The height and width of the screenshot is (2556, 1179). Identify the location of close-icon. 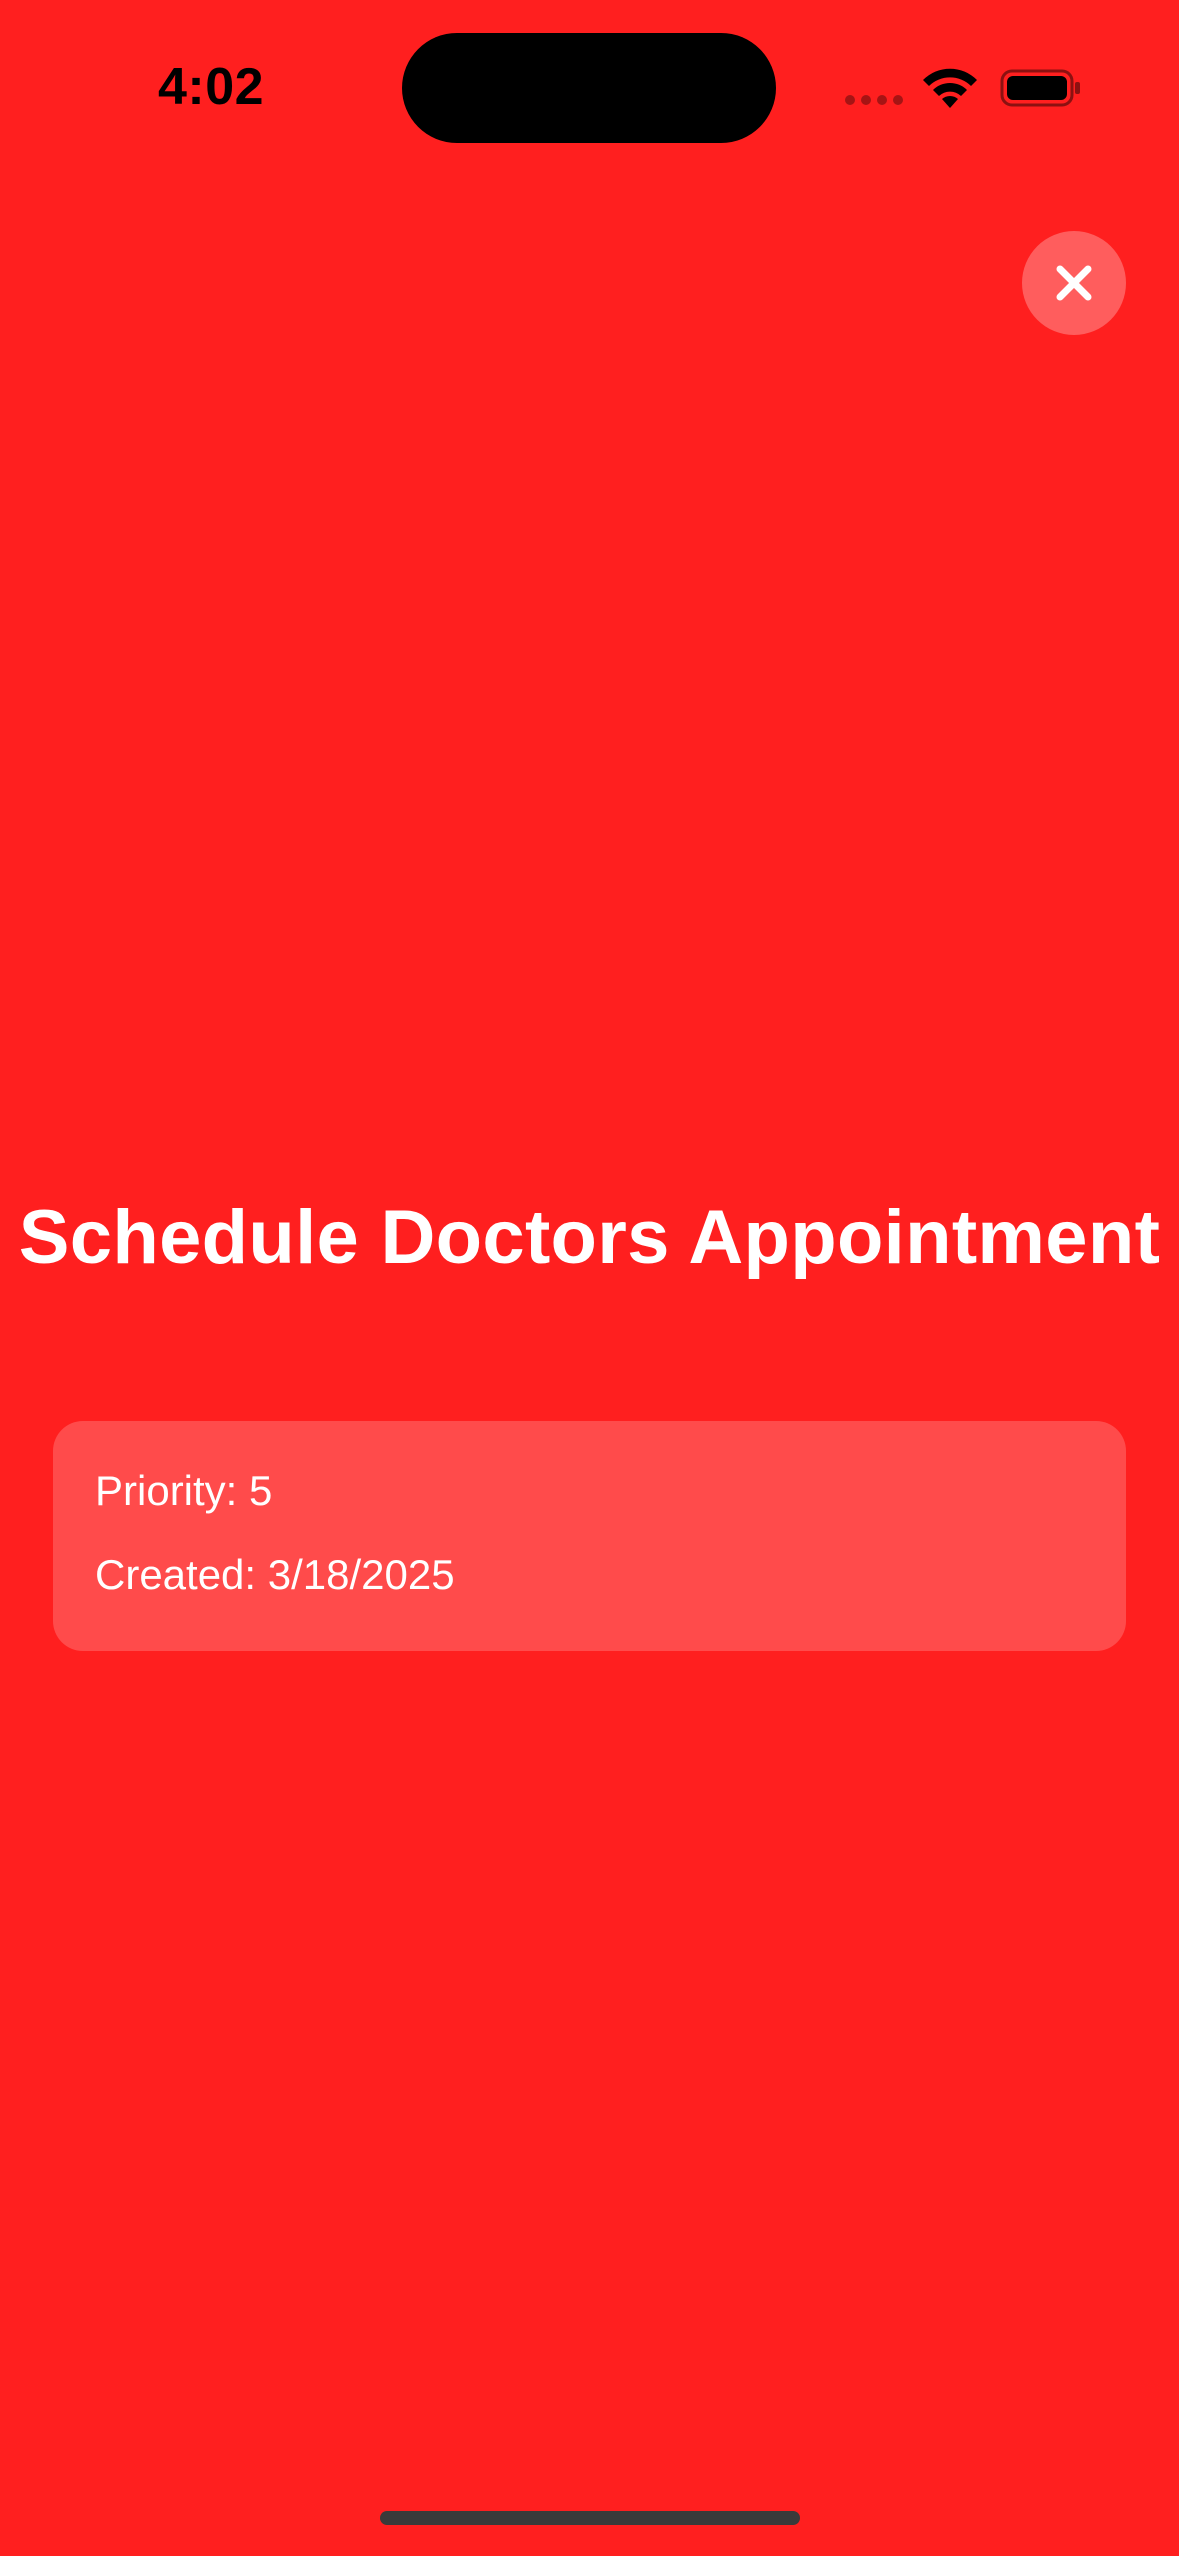
(1074, 283).